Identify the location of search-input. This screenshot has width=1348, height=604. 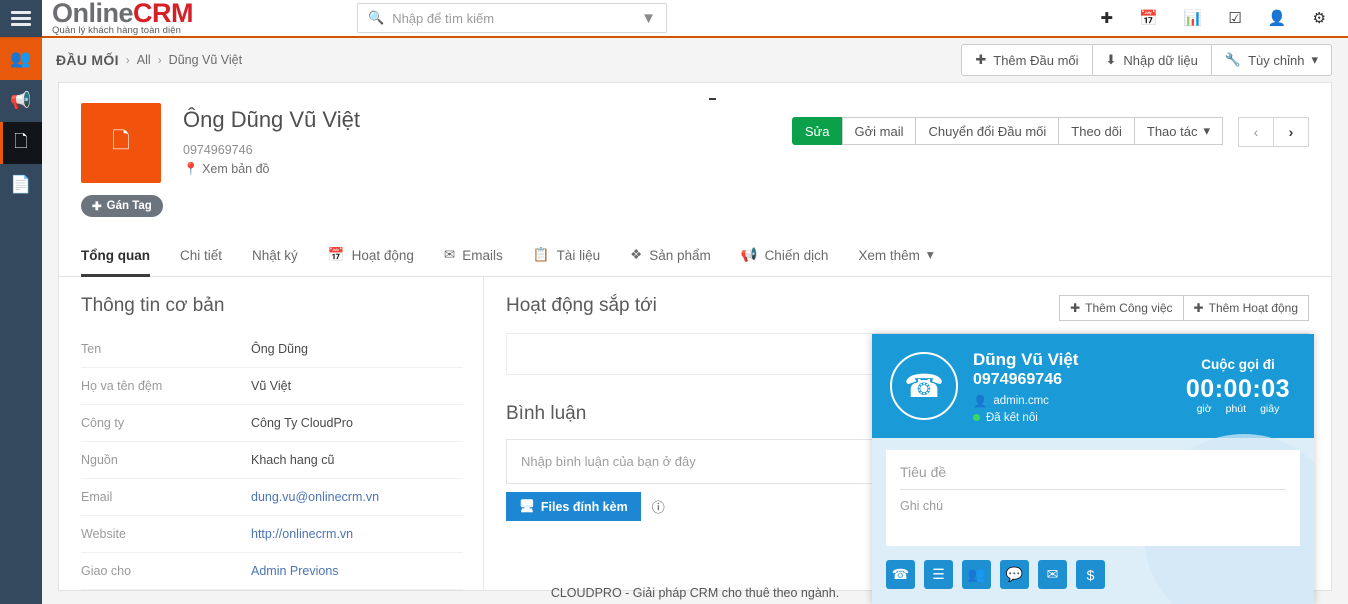
(517, 18).